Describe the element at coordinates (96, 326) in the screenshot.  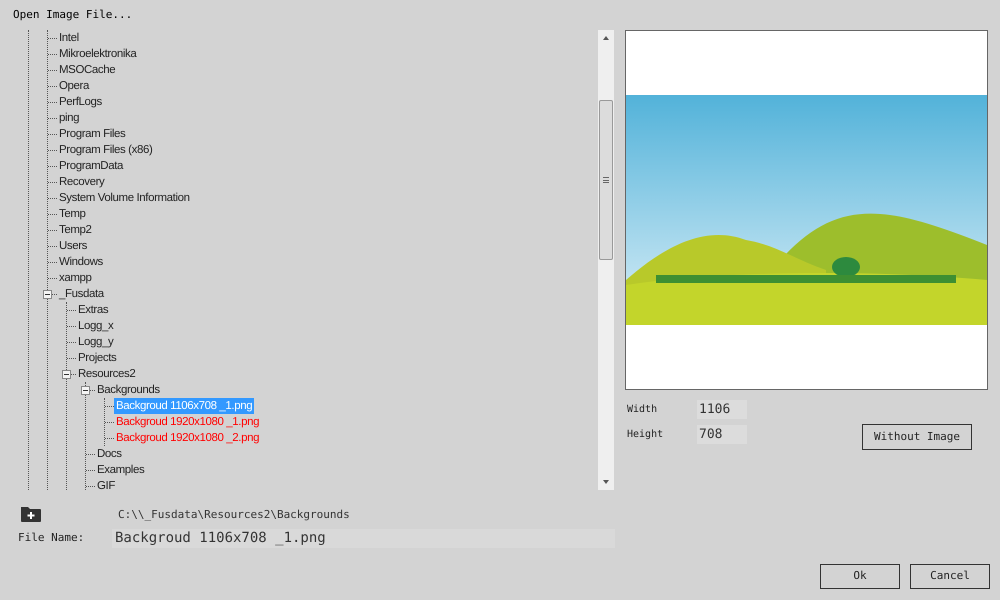
I see `tree-item: Logg_x` at that location.